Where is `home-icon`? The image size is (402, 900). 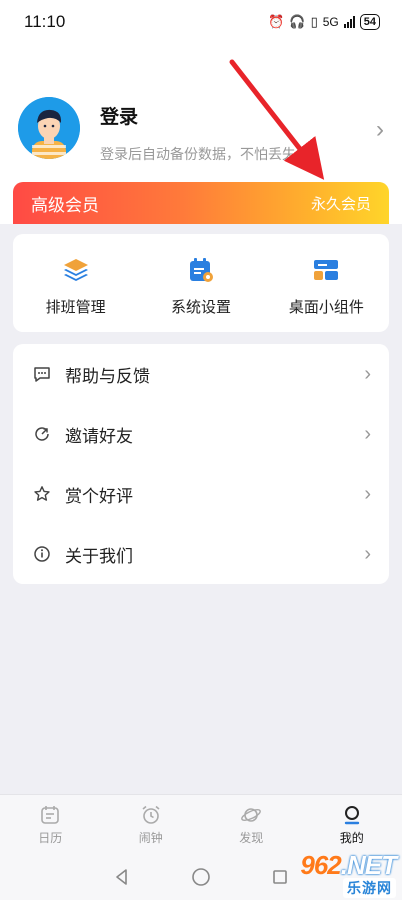
home-icon is located at coordinates (201, 877).